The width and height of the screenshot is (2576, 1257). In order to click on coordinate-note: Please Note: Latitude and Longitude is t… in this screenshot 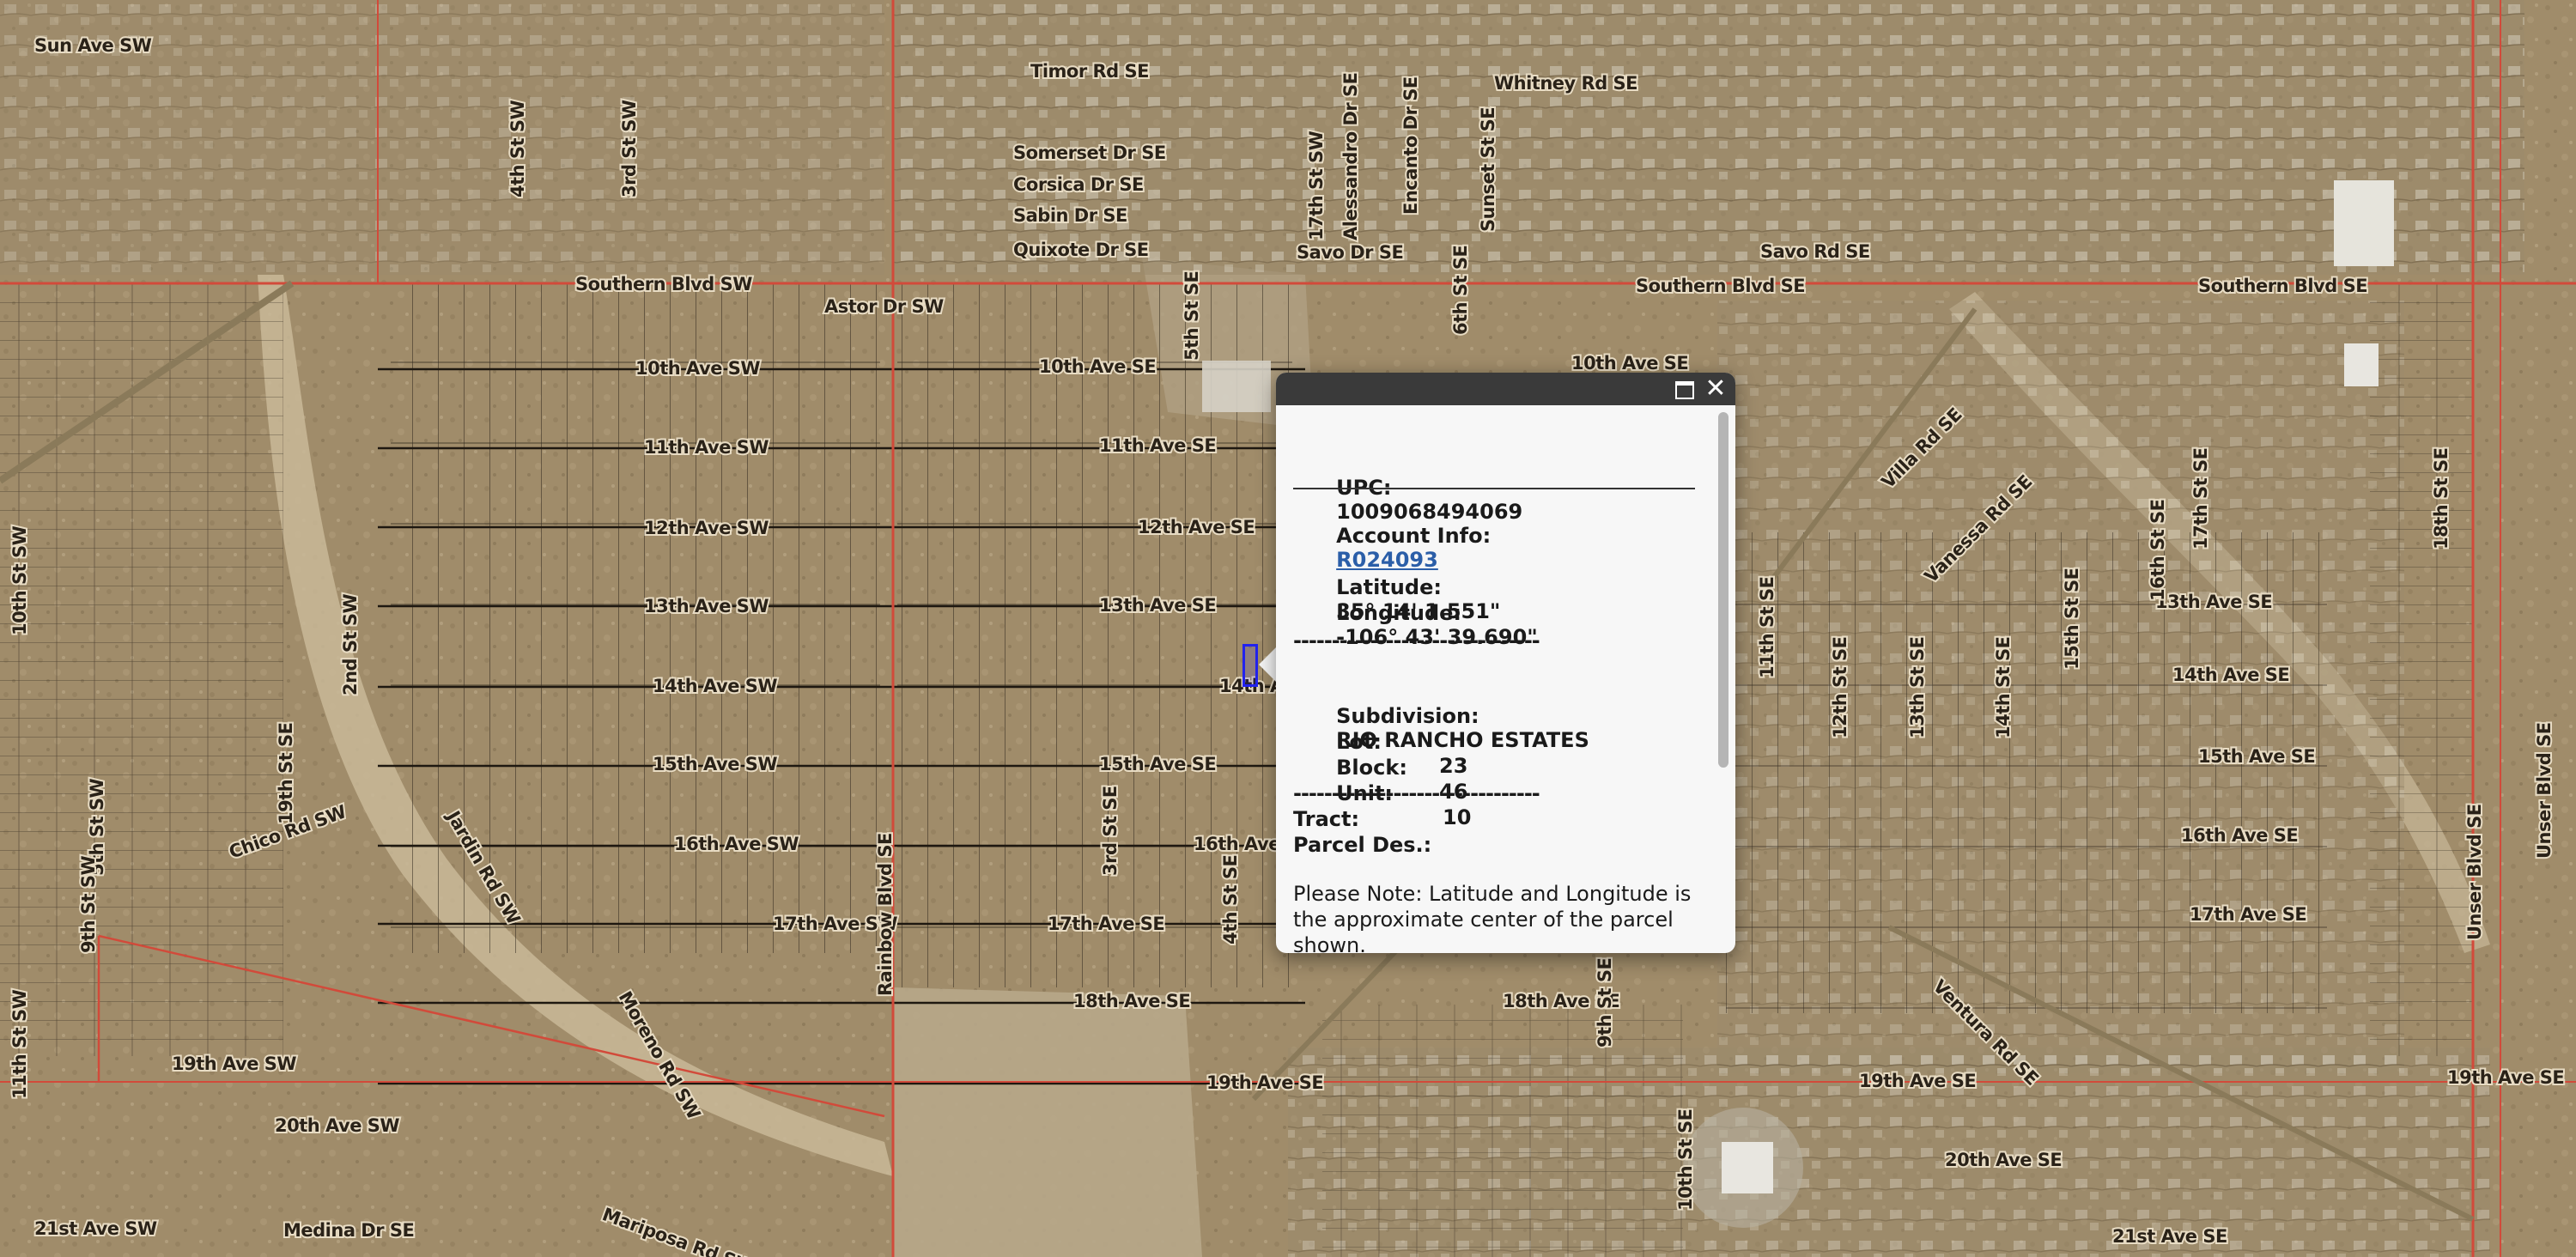, I will do `click(1492, 917)`.